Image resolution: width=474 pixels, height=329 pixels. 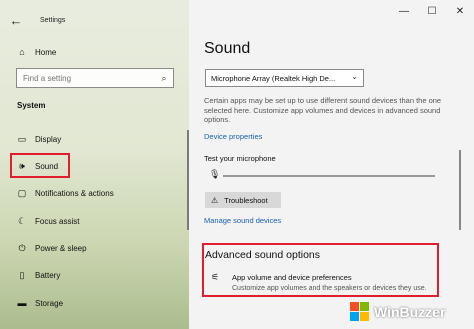 What do you see at coordinates (22, 303) in the screenshot?
I see `storage-icon: ▬` at bounding box center [22, 303].